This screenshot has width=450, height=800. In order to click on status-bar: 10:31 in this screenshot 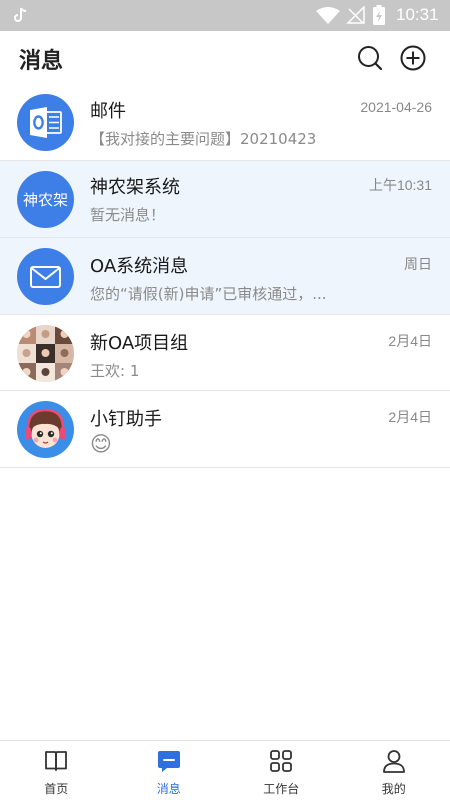, I will do `click(225, 15)`.